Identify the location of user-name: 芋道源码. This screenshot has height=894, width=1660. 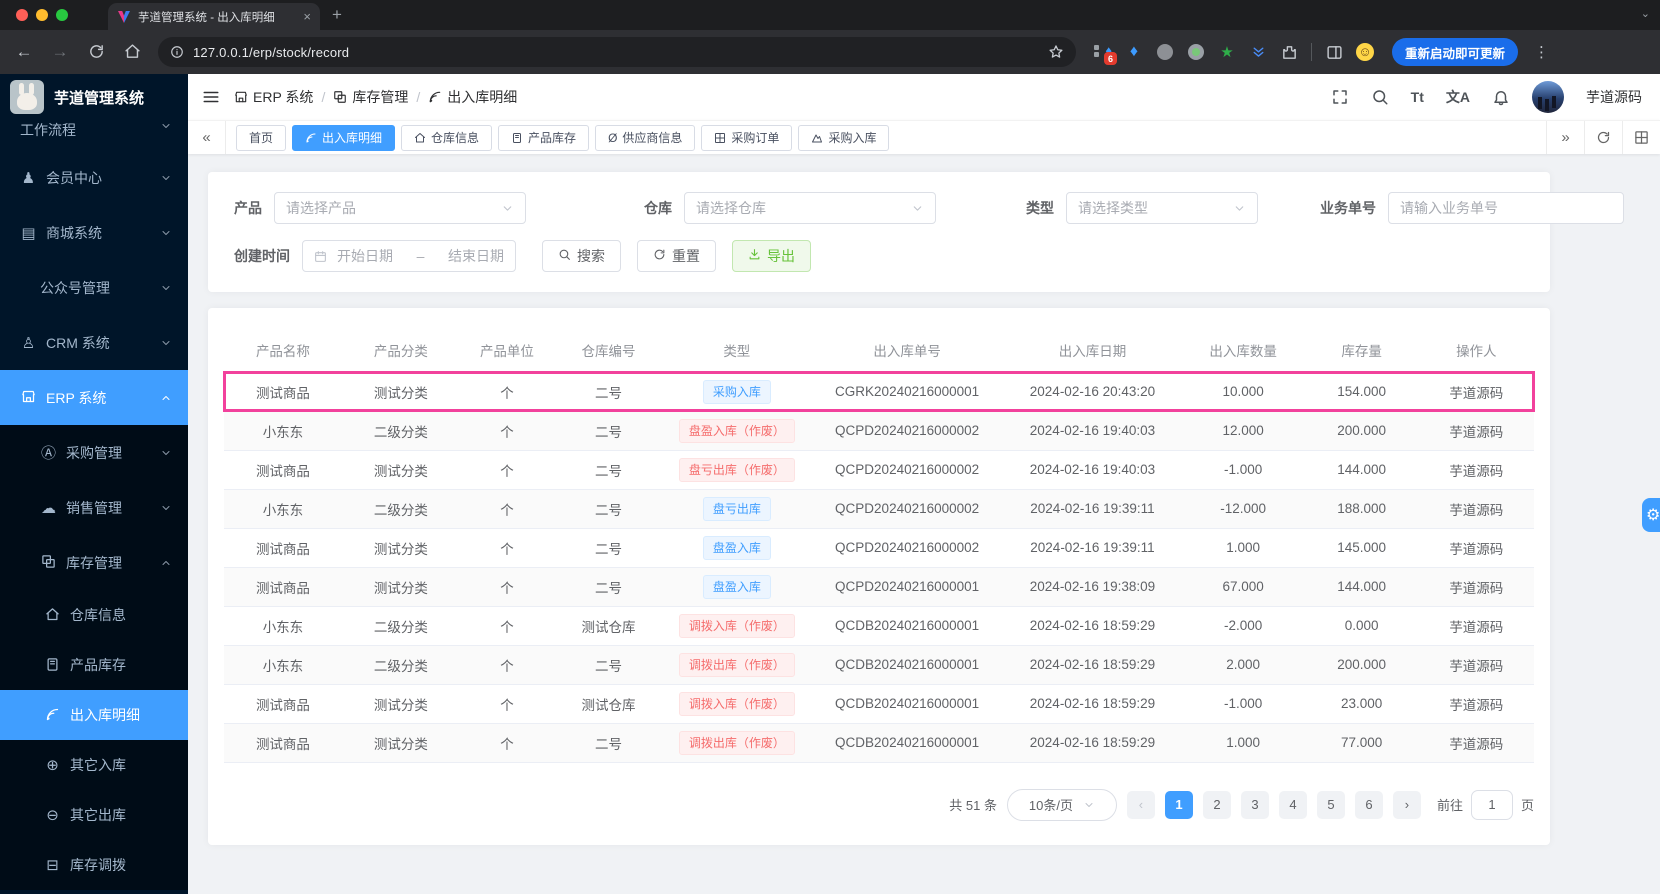
(1614, 97).